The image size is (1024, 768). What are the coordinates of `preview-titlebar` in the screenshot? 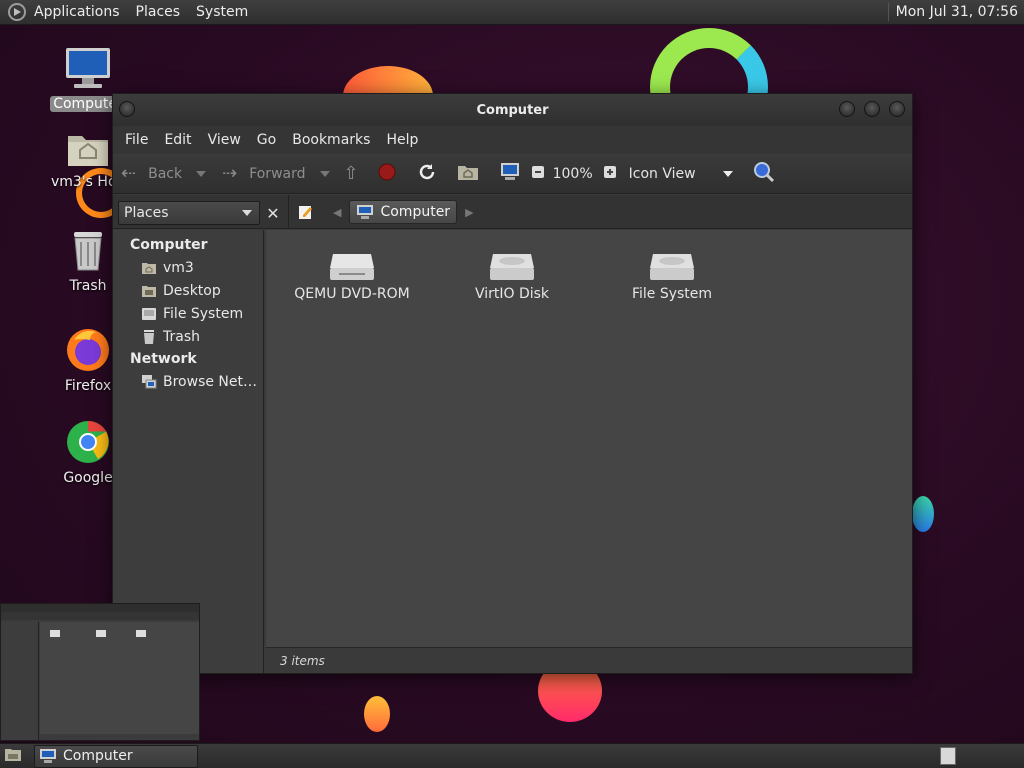 It's located at (100, 608).